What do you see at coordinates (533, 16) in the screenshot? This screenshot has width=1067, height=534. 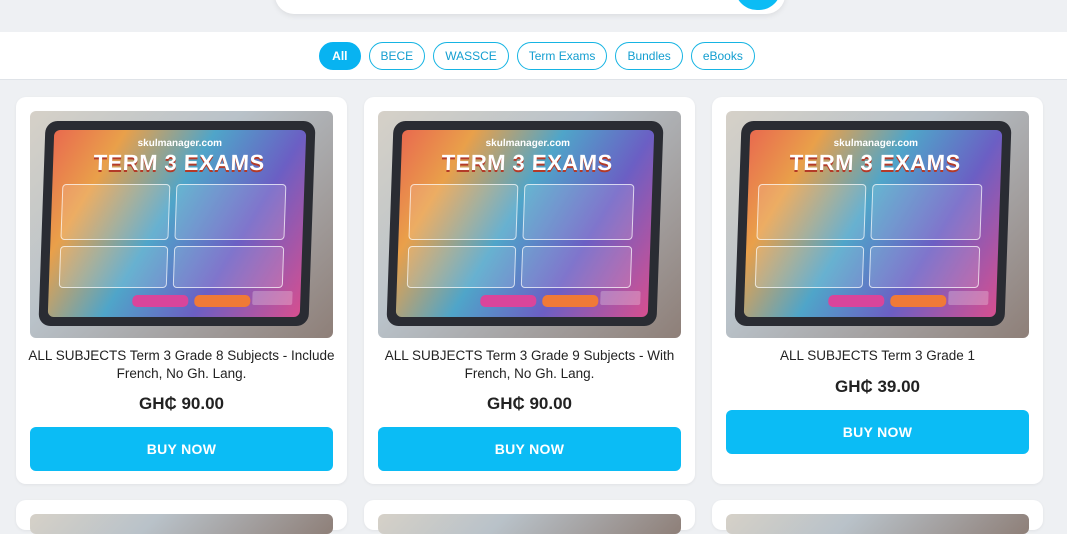 I see `search-strip` at bounding box center [533, 16].